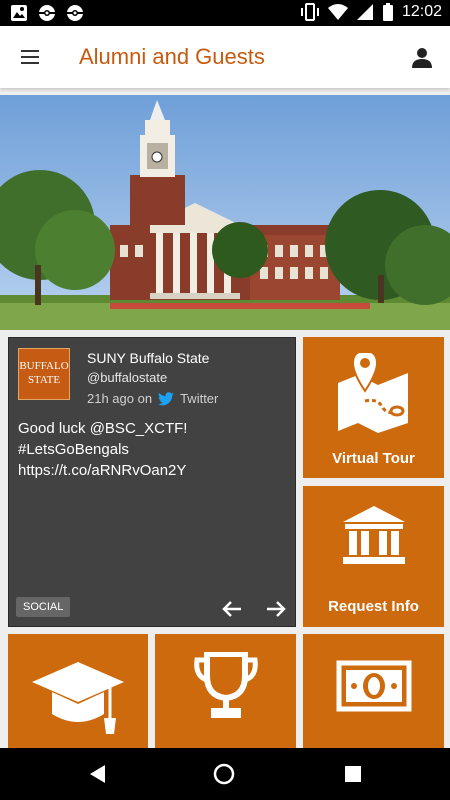 The width and height of the screenshot is (450, 800). Describe the element at coordinates (150, 470) in the screenshot. I see `post-line: https://t.co/aRNRvOan2Y` at that location.